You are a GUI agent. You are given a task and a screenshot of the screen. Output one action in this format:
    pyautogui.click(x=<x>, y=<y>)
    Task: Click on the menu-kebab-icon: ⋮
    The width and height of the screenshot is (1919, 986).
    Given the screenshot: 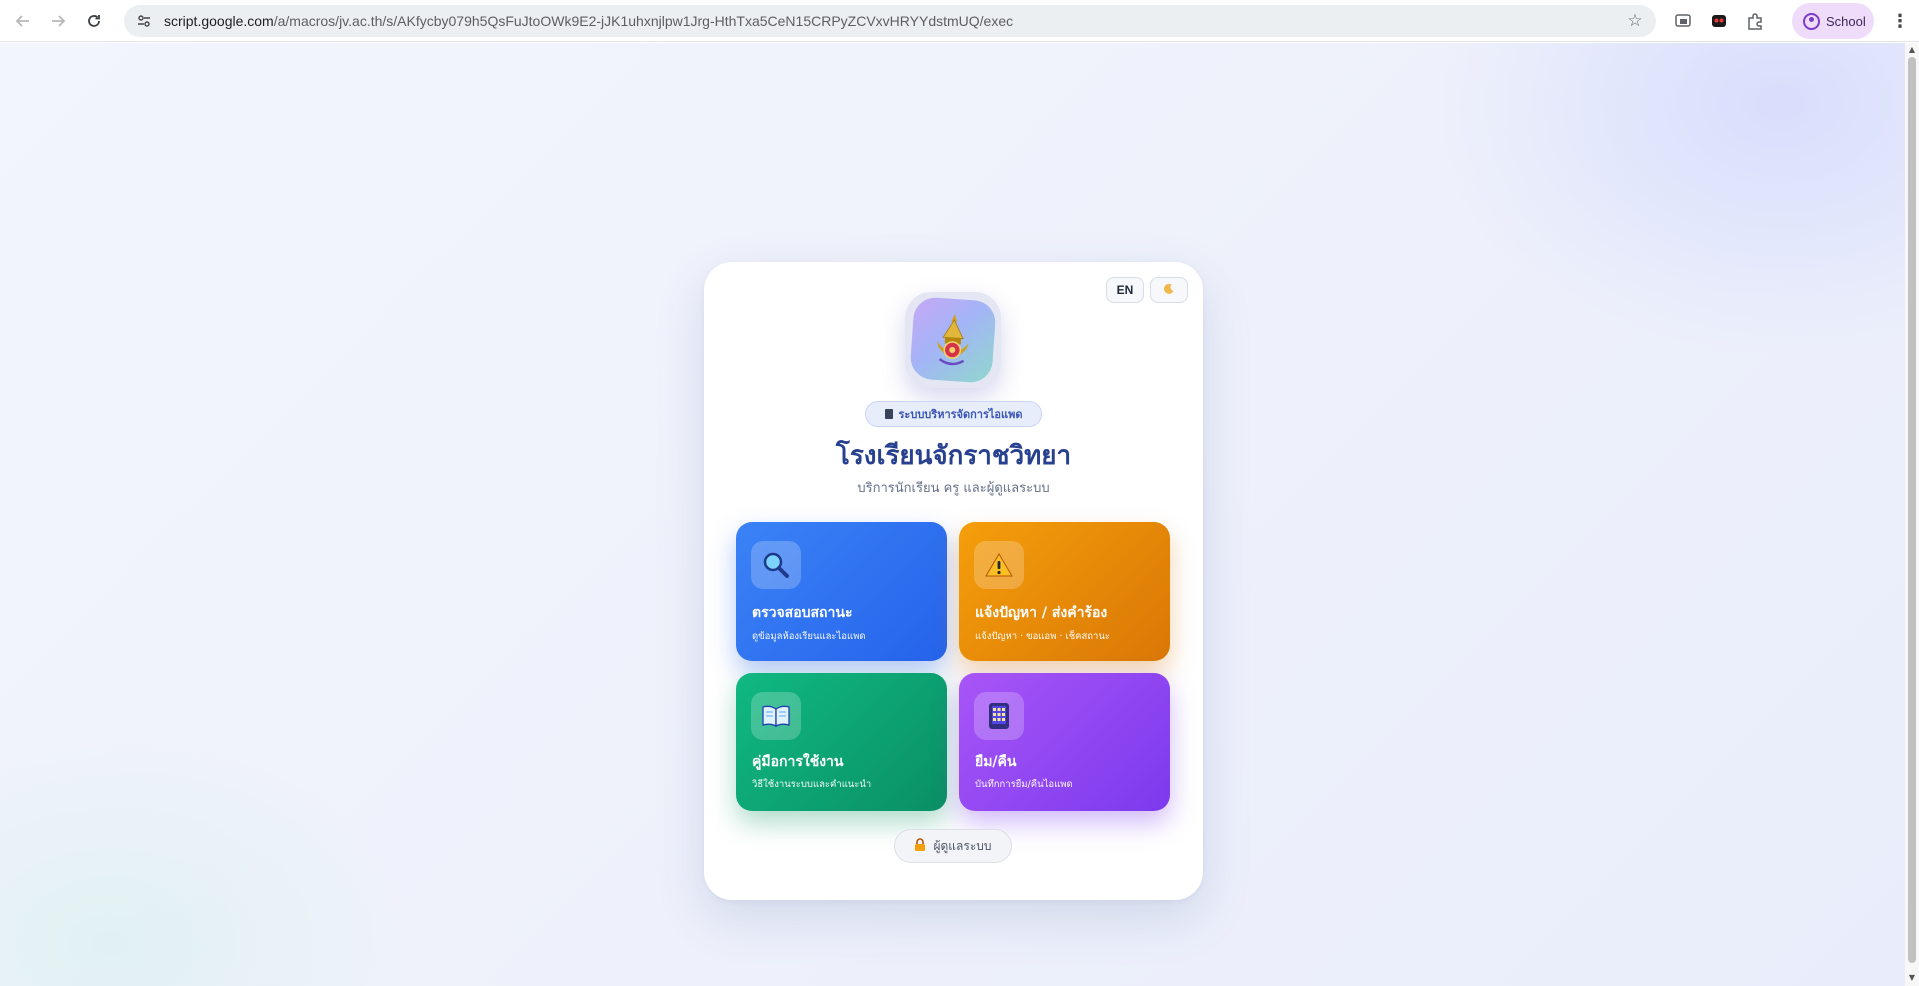 What is the action you would take?
    pyautogui.click(x=1900, y=21)
    